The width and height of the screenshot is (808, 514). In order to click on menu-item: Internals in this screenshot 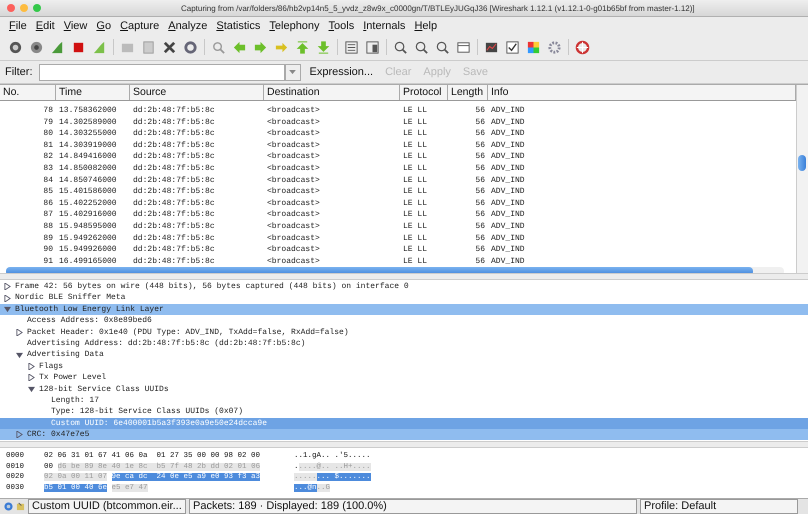, I will do `click(384, 26)`.